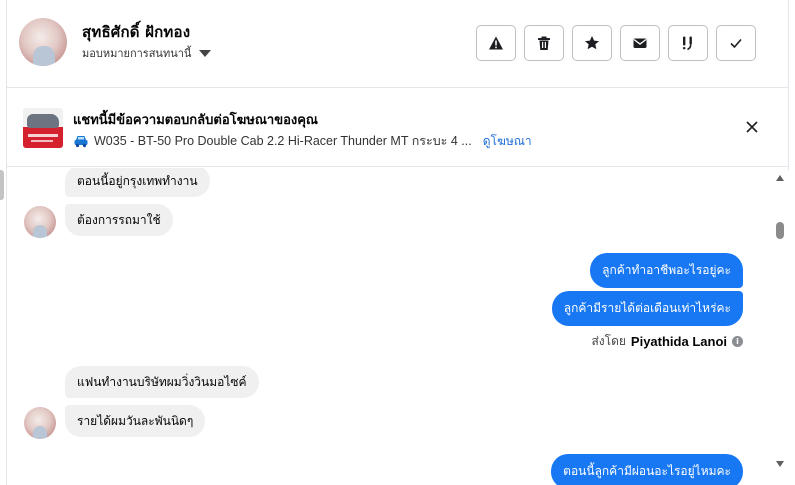 This screenshot has height=485, width=795. What do you see at coordinates (780, 326) in the screenshot?
I see `thread-scrollbar` at bounding box center [780, 326].